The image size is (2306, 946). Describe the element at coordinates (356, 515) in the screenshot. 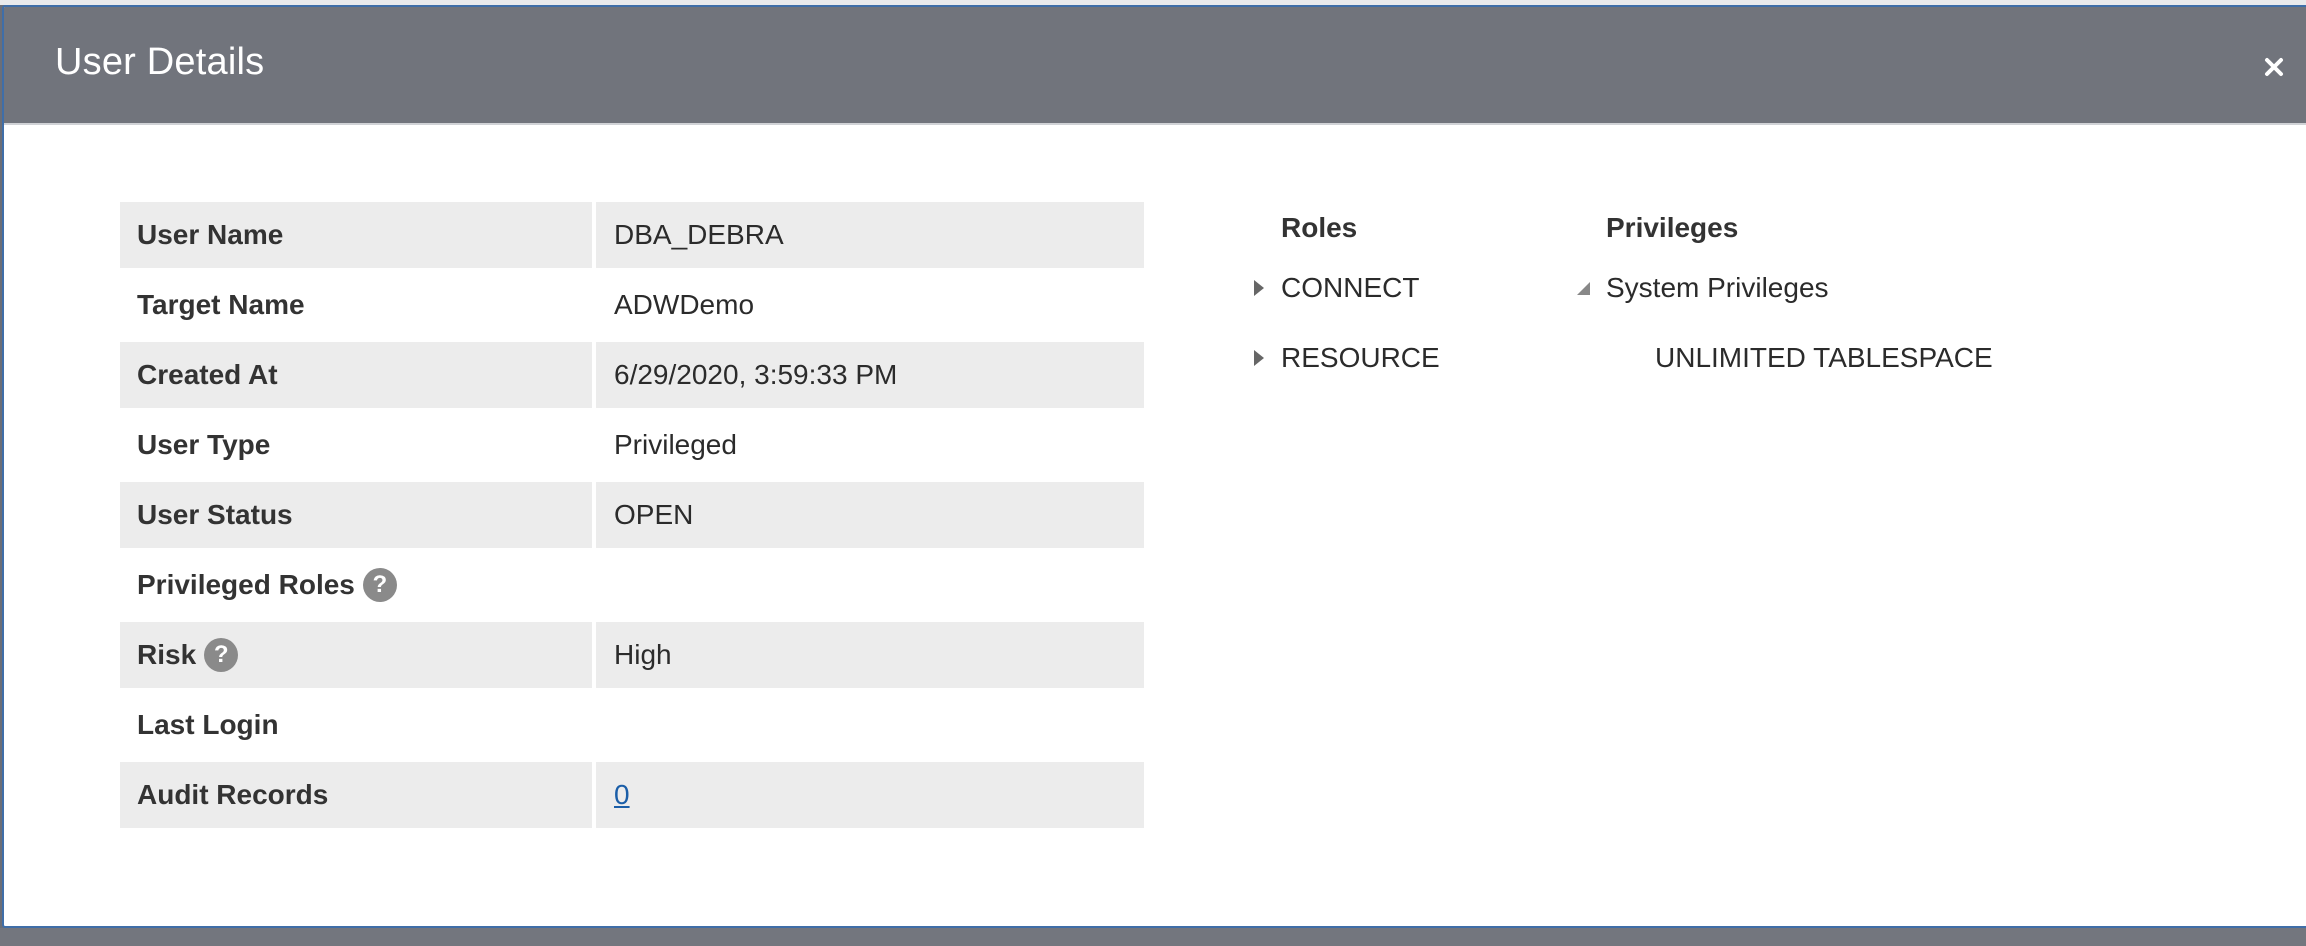

I see `detail-label: User Status` at that location.